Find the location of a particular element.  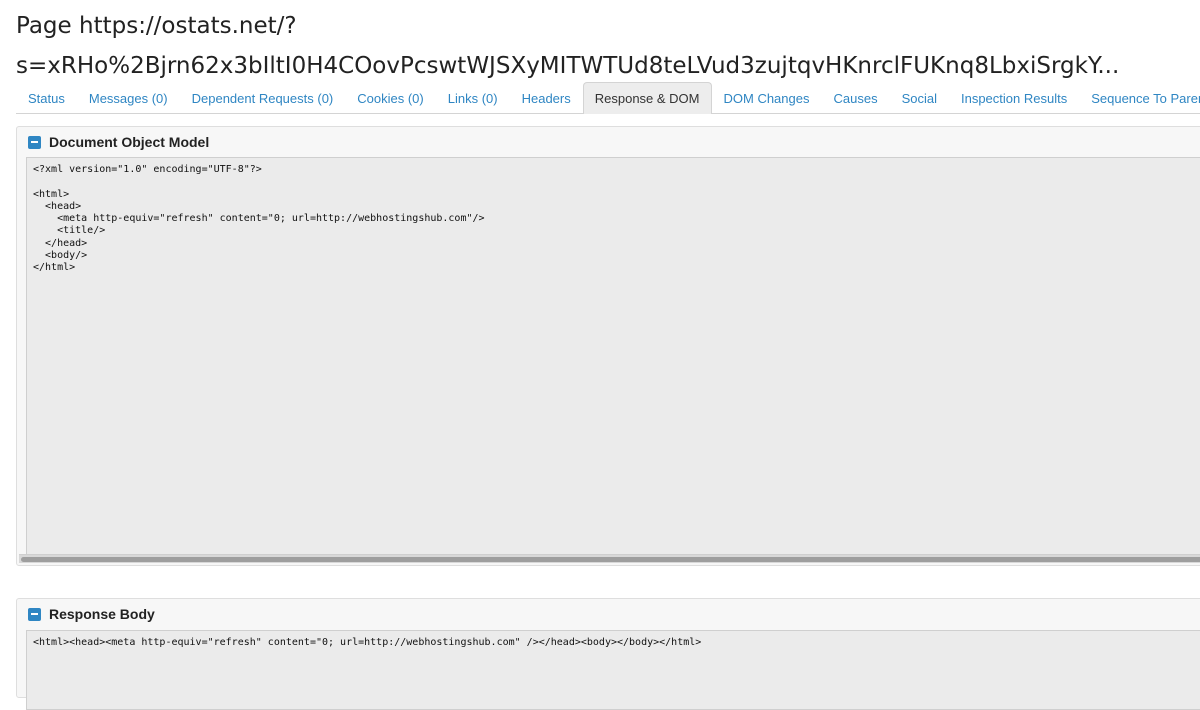

response-body-panel-header: Response Body is located at coordinates (608, 614).